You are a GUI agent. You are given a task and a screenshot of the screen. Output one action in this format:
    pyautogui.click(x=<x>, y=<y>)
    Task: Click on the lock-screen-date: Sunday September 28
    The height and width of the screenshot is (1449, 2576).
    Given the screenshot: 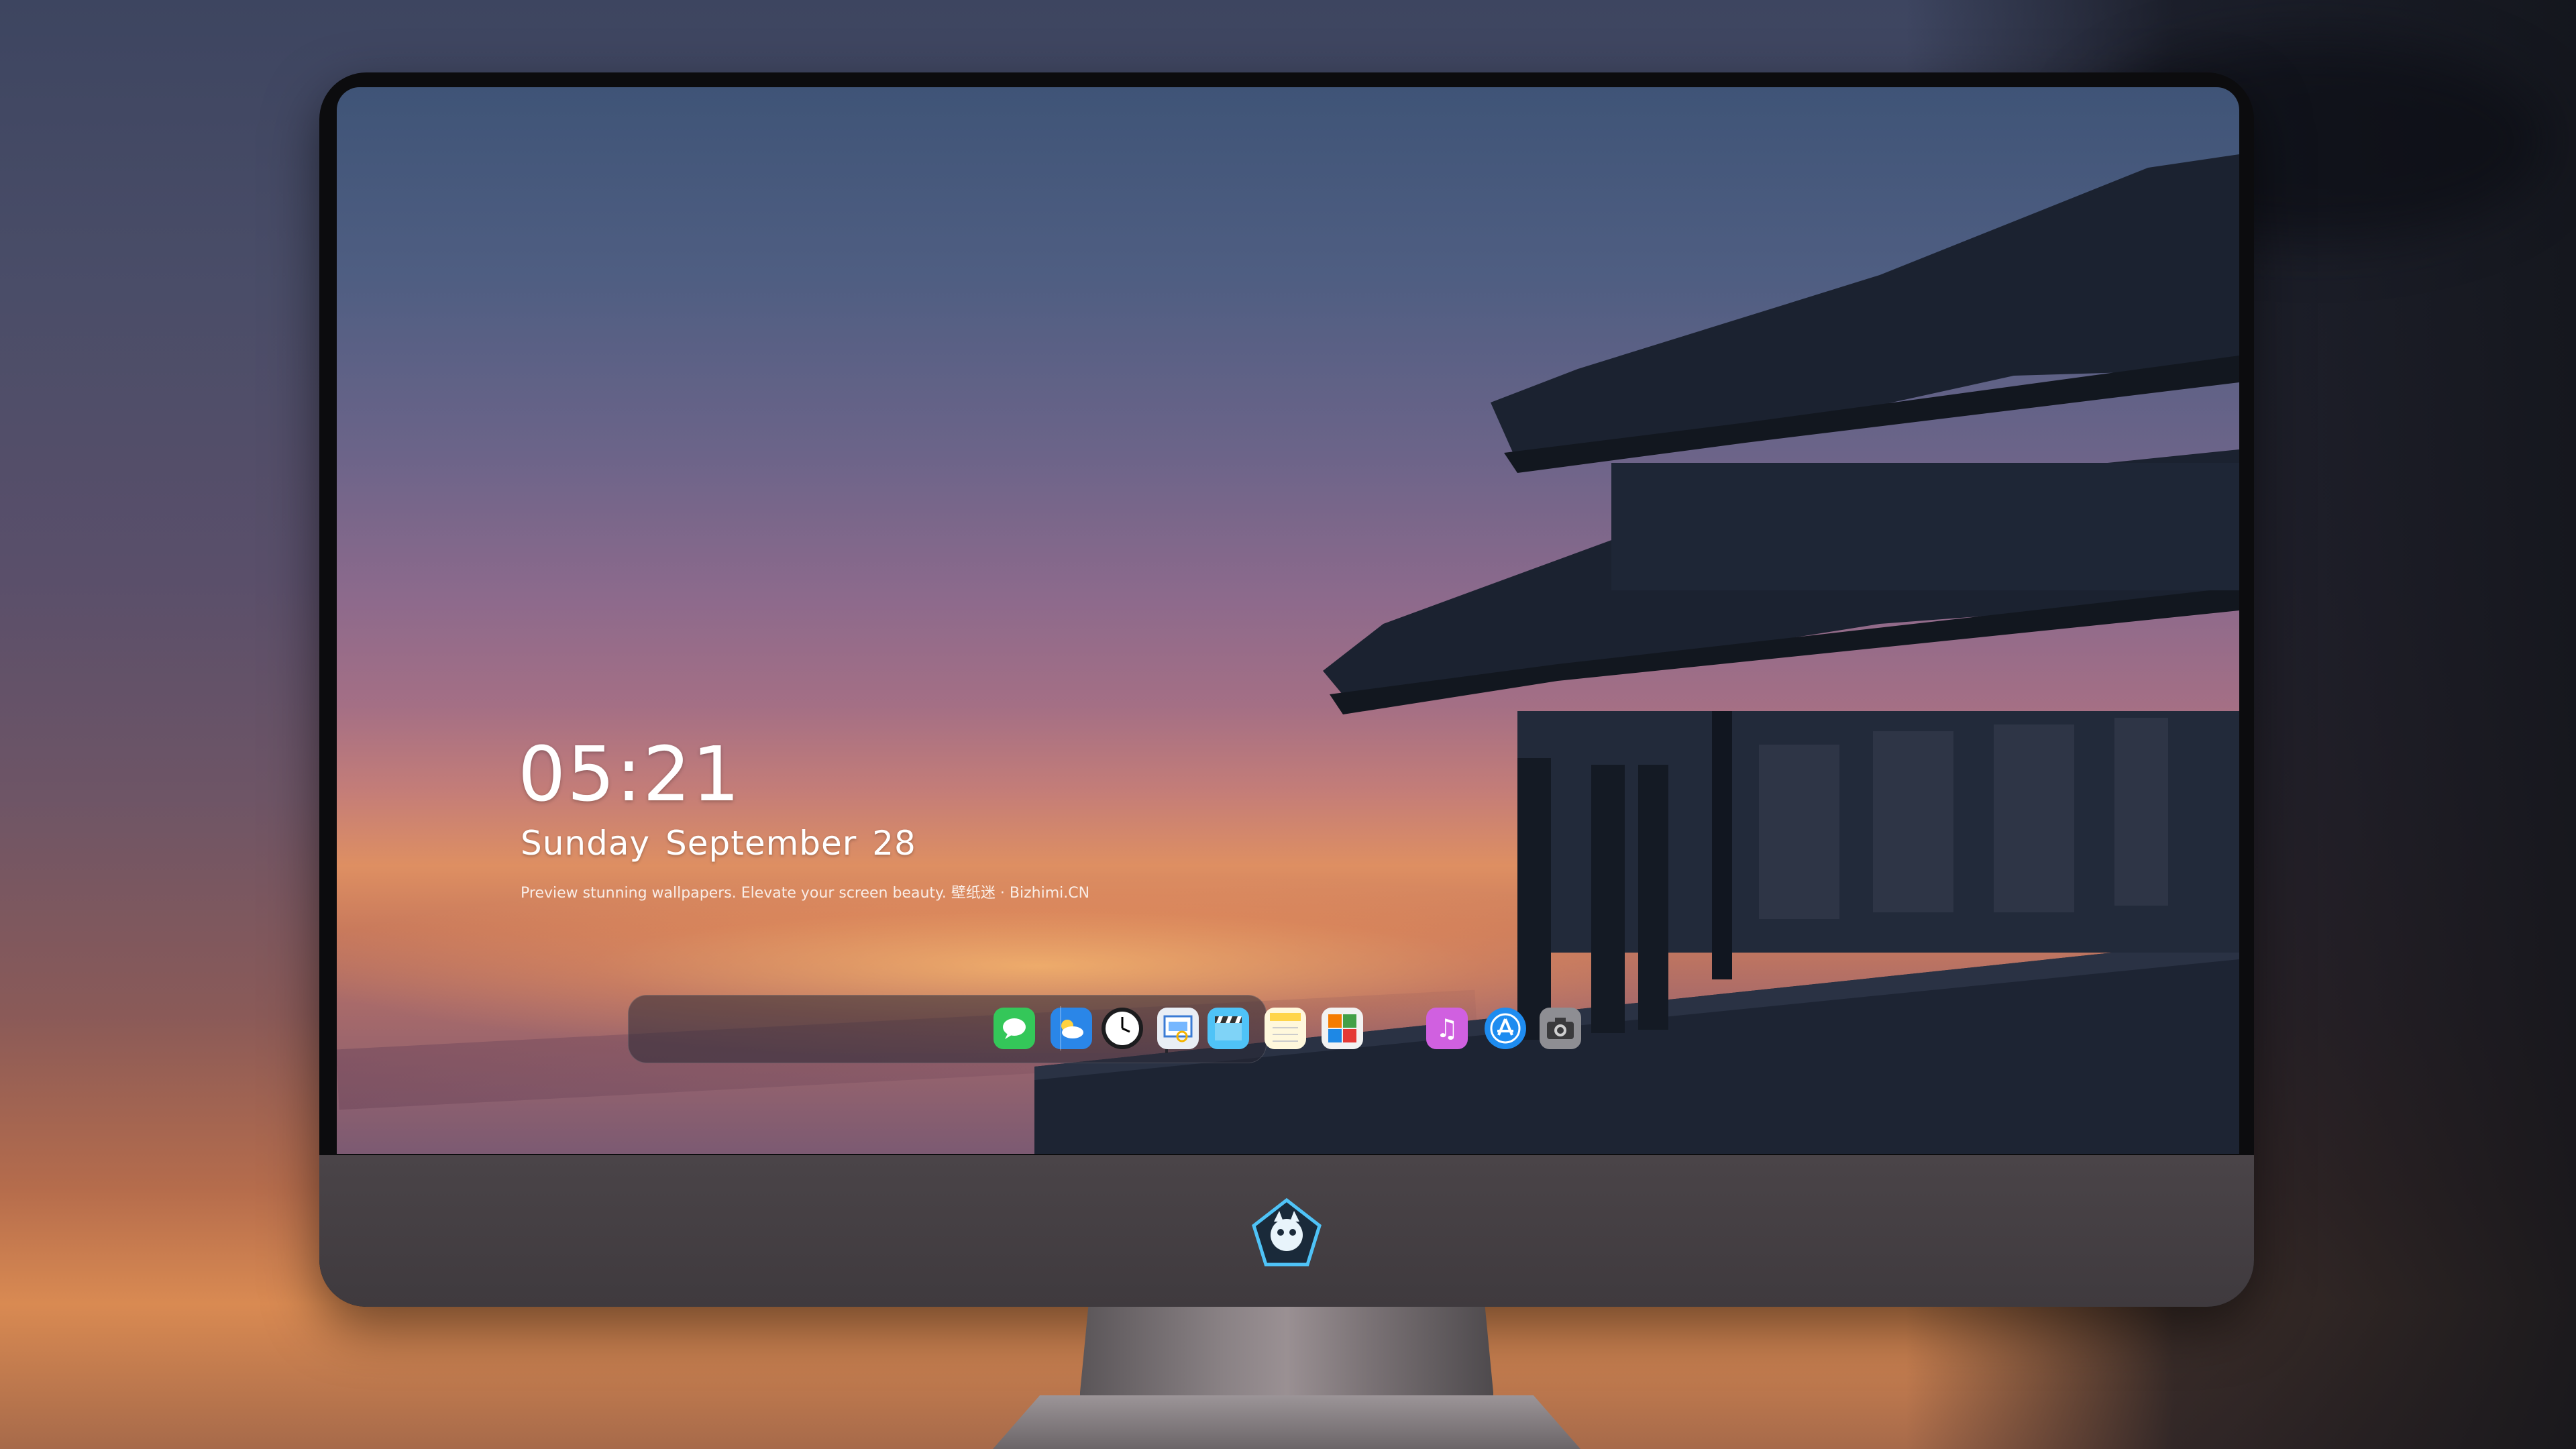 What is the action you would take?
    pyautogui.click(x=718, y=843)
    